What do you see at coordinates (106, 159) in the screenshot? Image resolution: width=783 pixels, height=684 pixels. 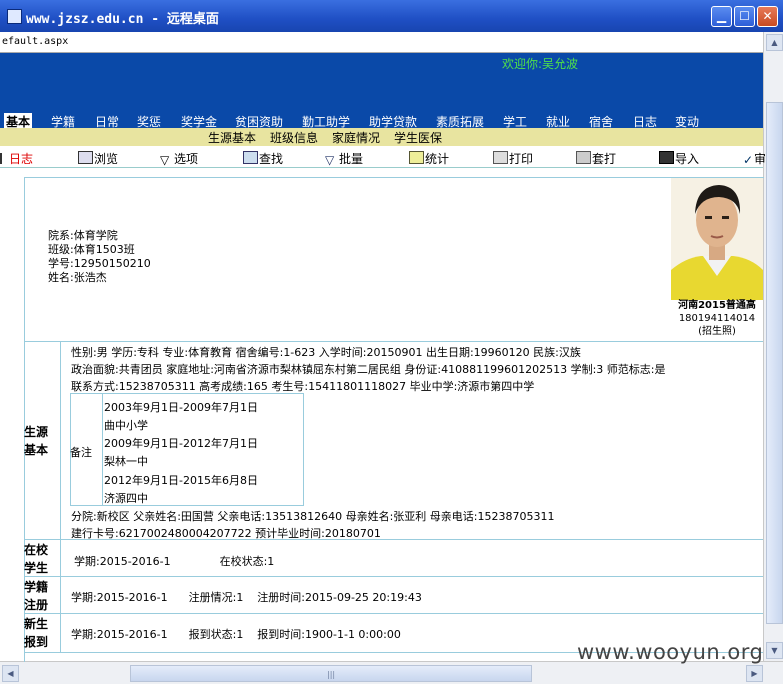 I see `tool-browse-label: 浏览` at bounding box center [106, 159].